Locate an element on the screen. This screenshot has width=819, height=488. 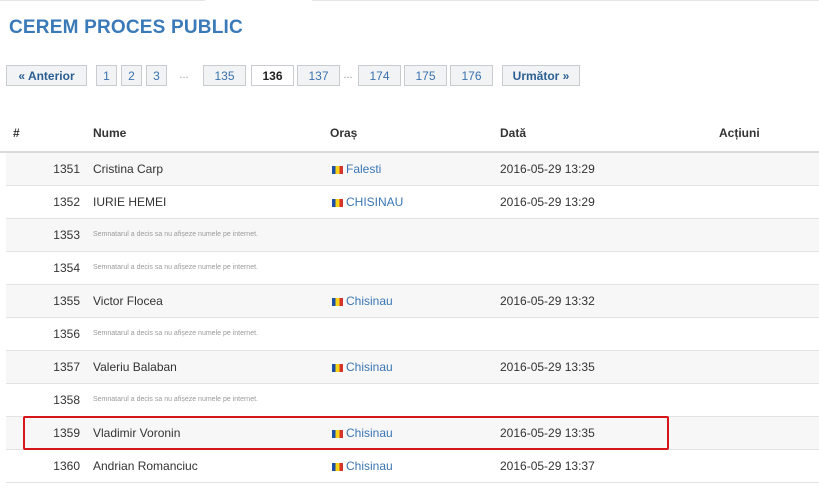
row-number: 1358 is located at coordinates (66, 400).